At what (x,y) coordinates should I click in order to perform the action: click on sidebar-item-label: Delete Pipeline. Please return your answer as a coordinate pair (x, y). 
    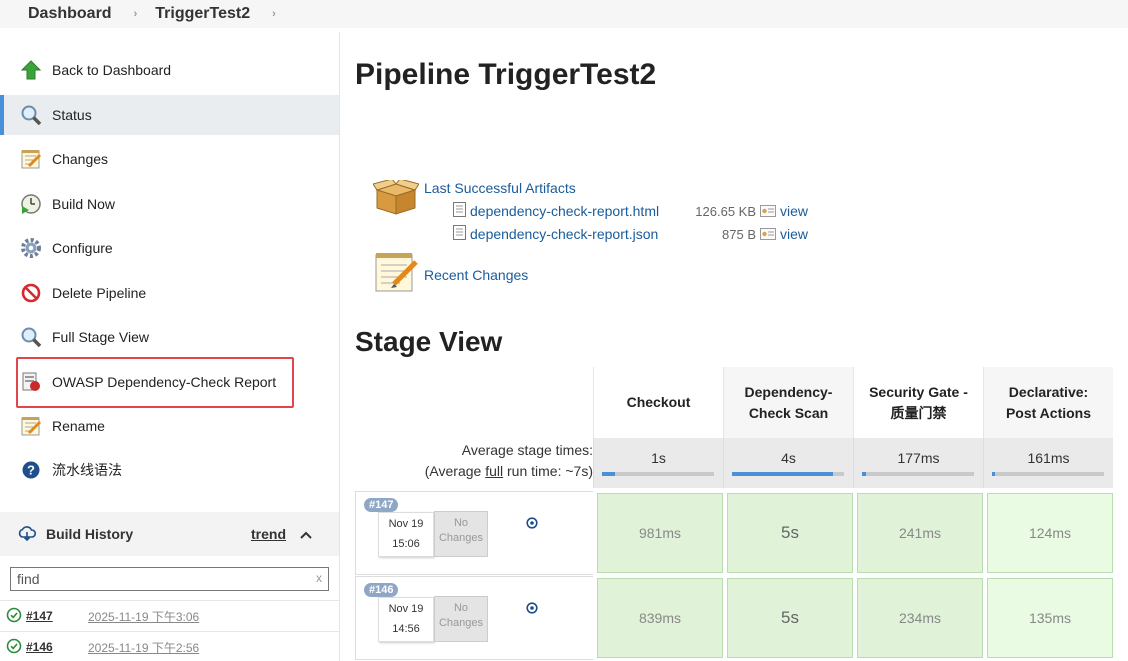
    Looking at the image, I should click on (99, 293).